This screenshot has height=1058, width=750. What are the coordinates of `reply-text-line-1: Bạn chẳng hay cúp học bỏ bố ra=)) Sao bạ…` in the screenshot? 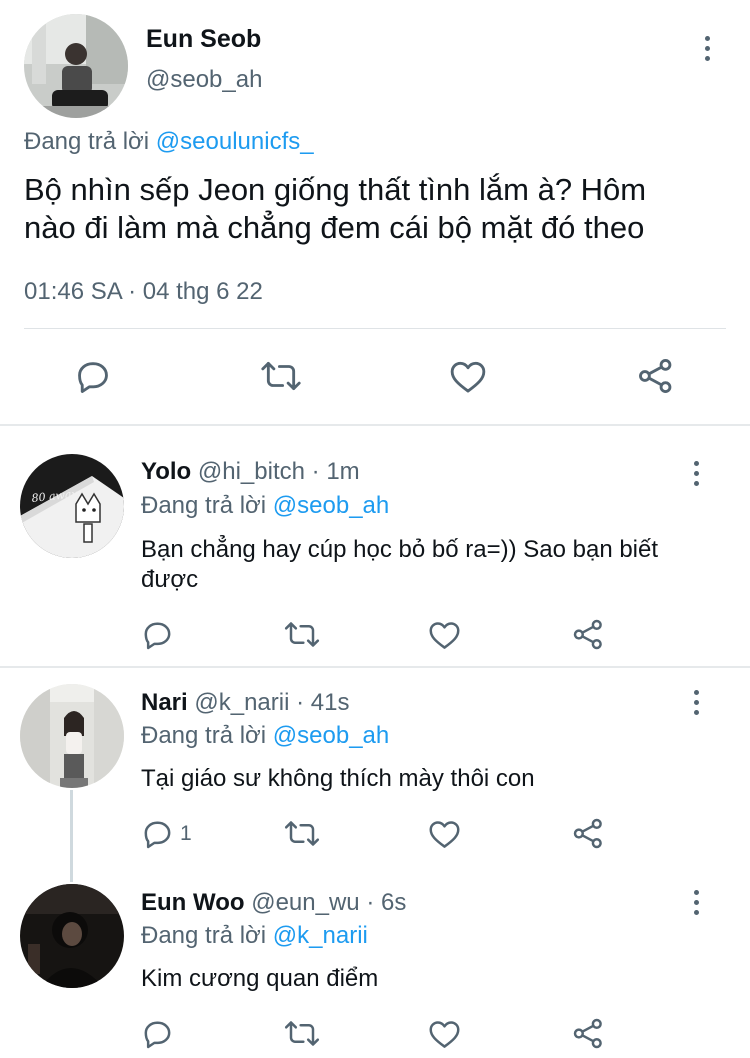 It's located at (400, 549).